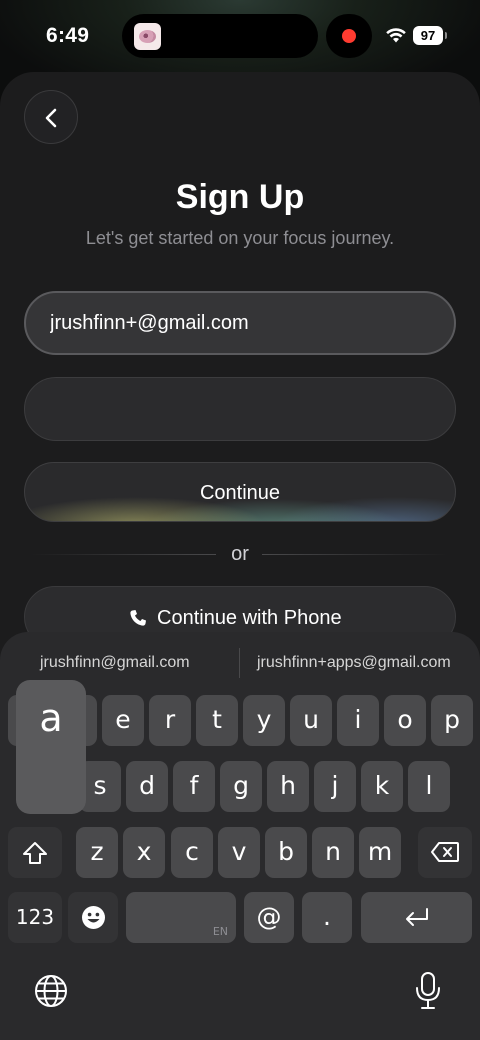  I want to click on key-y: y, so click(264, 720).